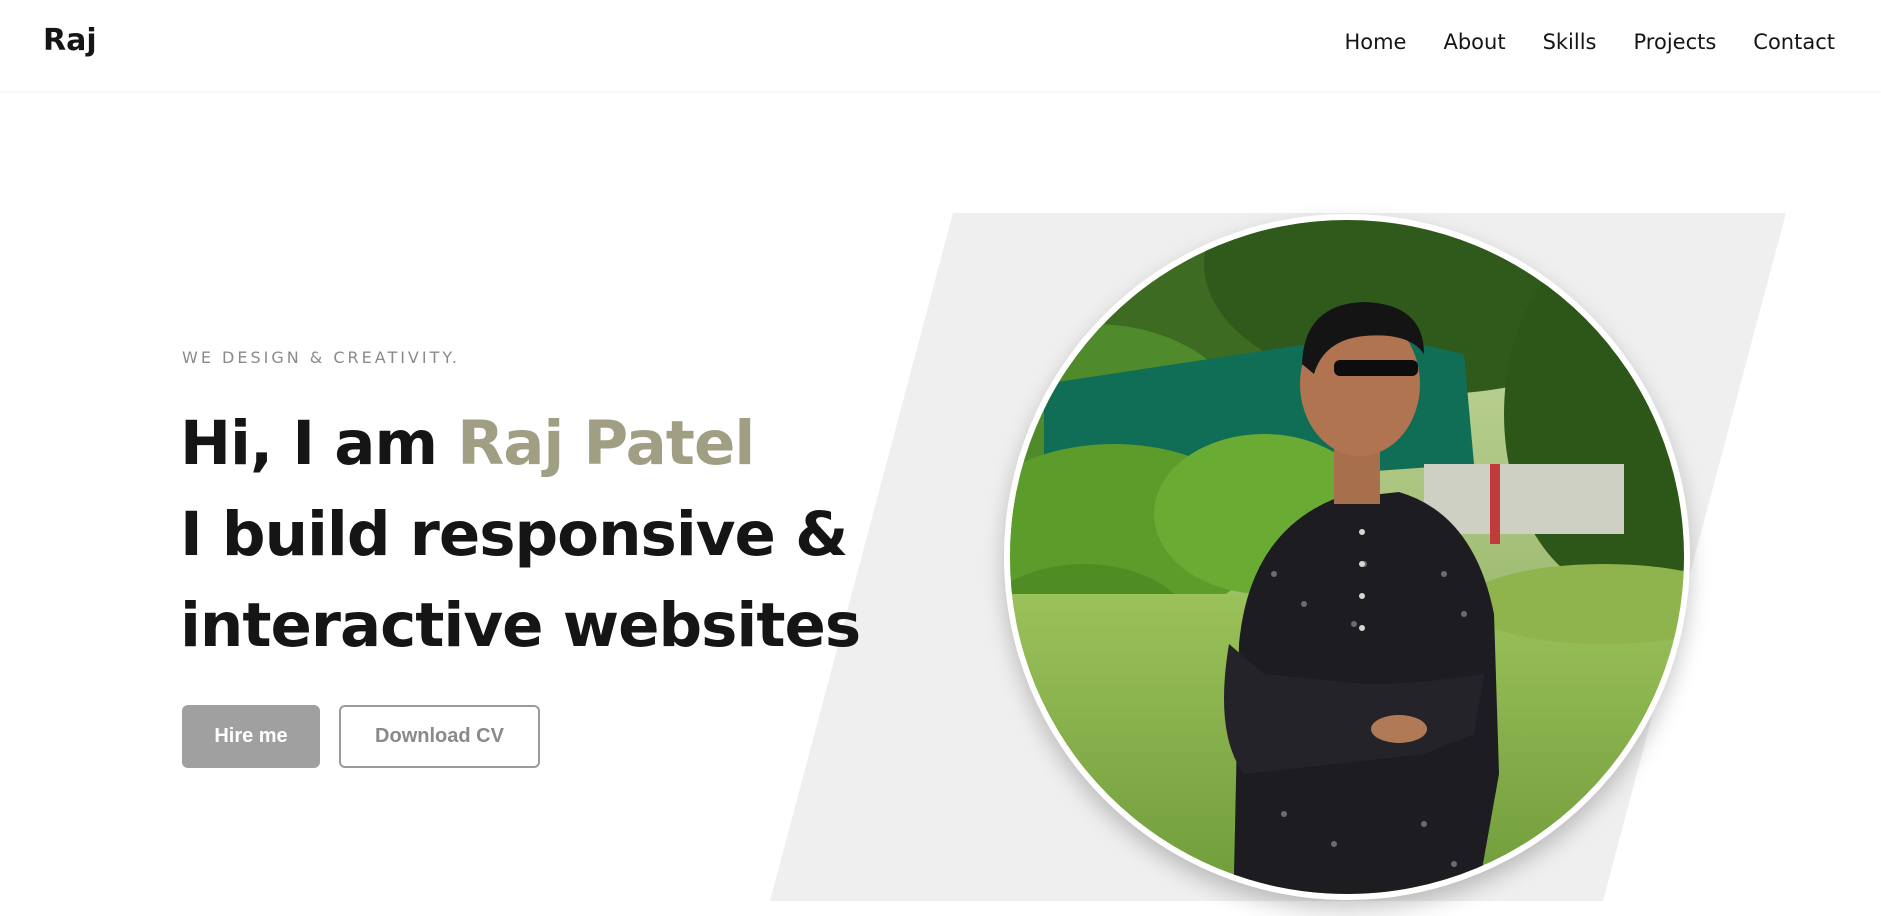 This screenshot has width=1881, height=916. Describe the element at coordinates (1675, 42) in the screenshot. I see `nav-link-projects: Projects` at that location.